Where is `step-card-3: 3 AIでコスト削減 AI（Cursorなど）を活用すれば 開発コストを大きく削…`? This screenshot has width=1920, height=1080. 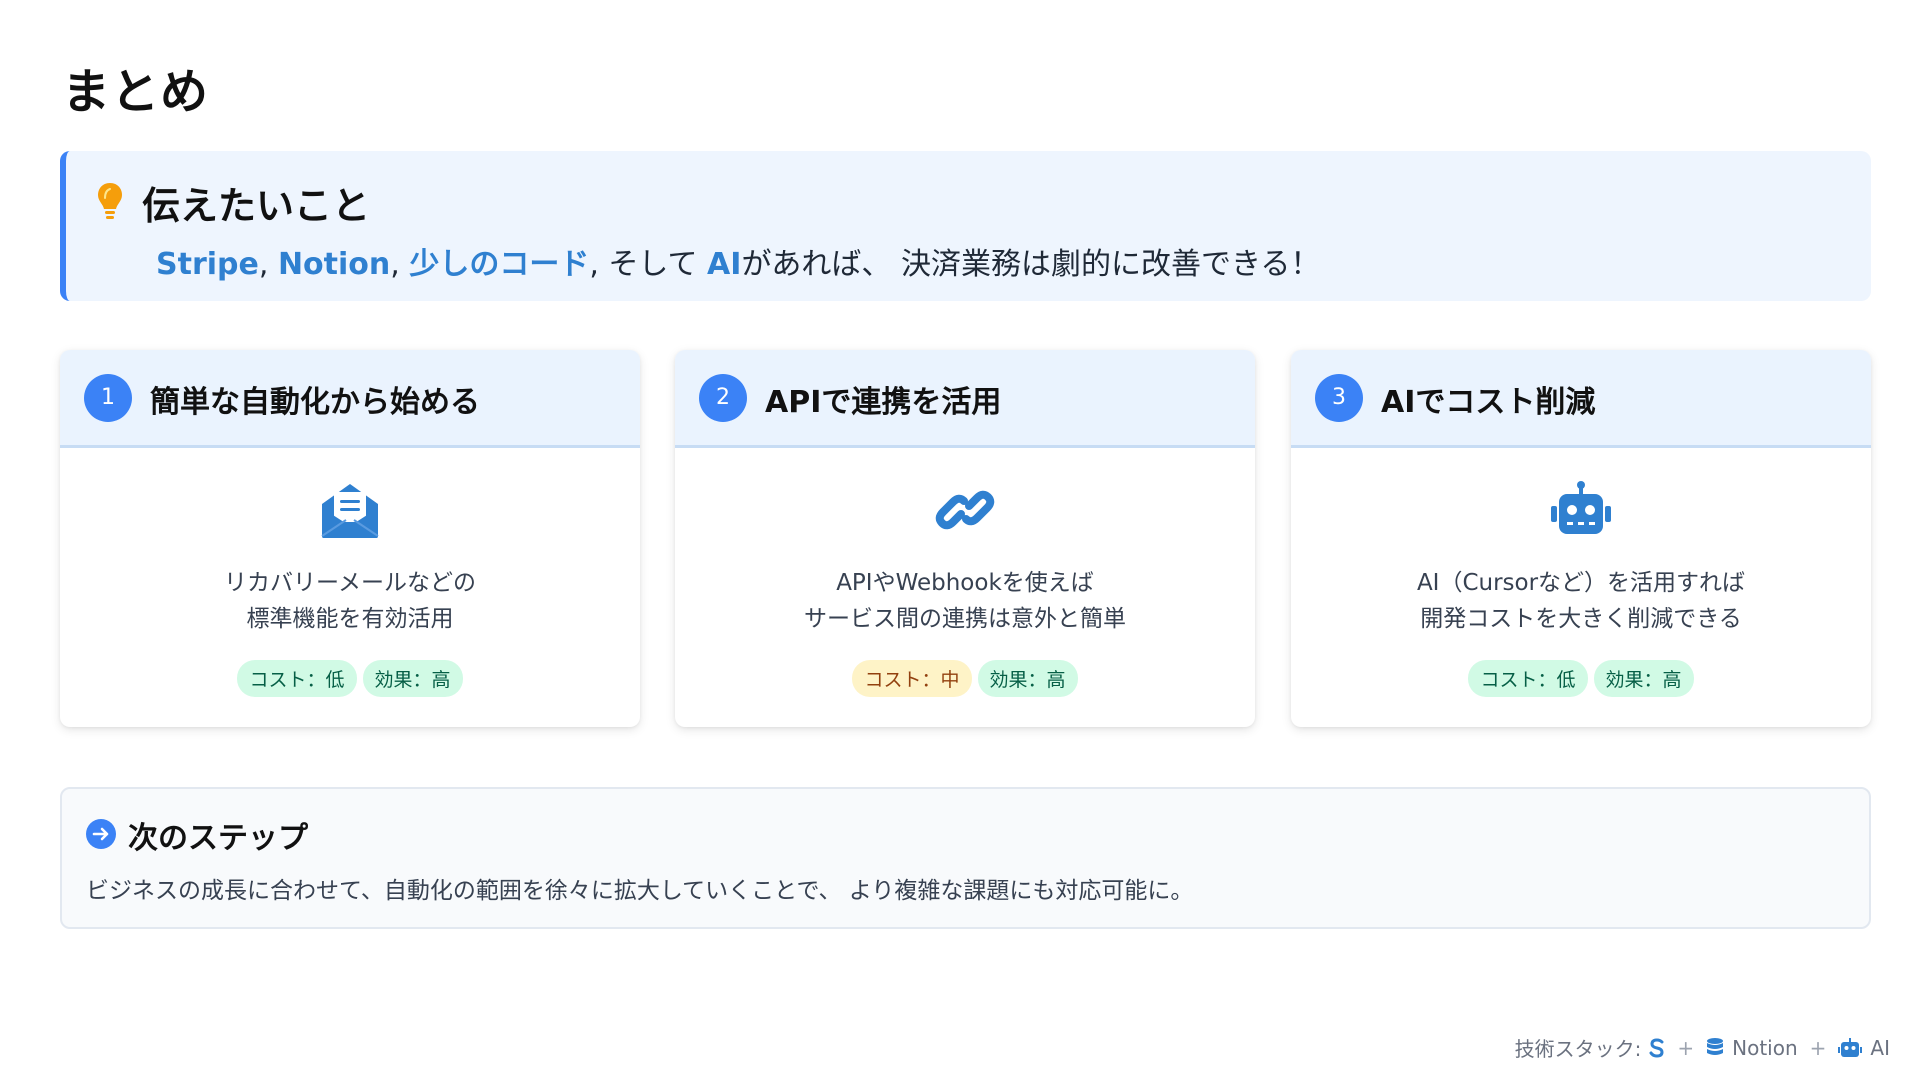 step-card-3: 3 AIでコスト削減 AI（Cursorなど）を活用すれば 開発コストを大きく削… is located at coordinates (1581, 538).